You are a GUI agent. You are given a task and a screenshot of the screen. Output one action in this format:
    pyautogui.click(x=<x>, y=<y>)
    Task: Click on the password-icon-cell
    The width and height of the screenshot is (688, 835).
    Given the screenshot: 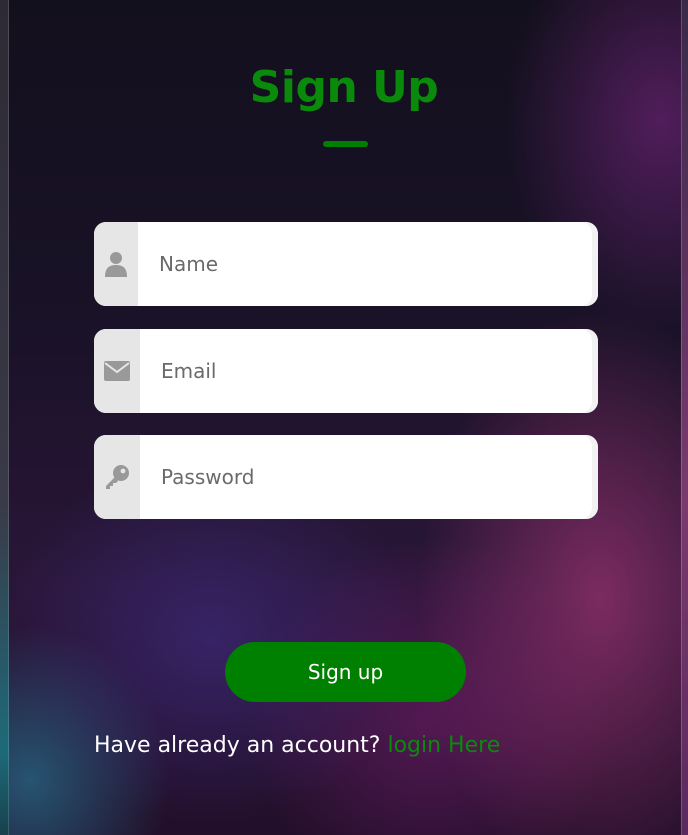 What is the action you would take?
    pyautogui.click(x=117, y=477)
    